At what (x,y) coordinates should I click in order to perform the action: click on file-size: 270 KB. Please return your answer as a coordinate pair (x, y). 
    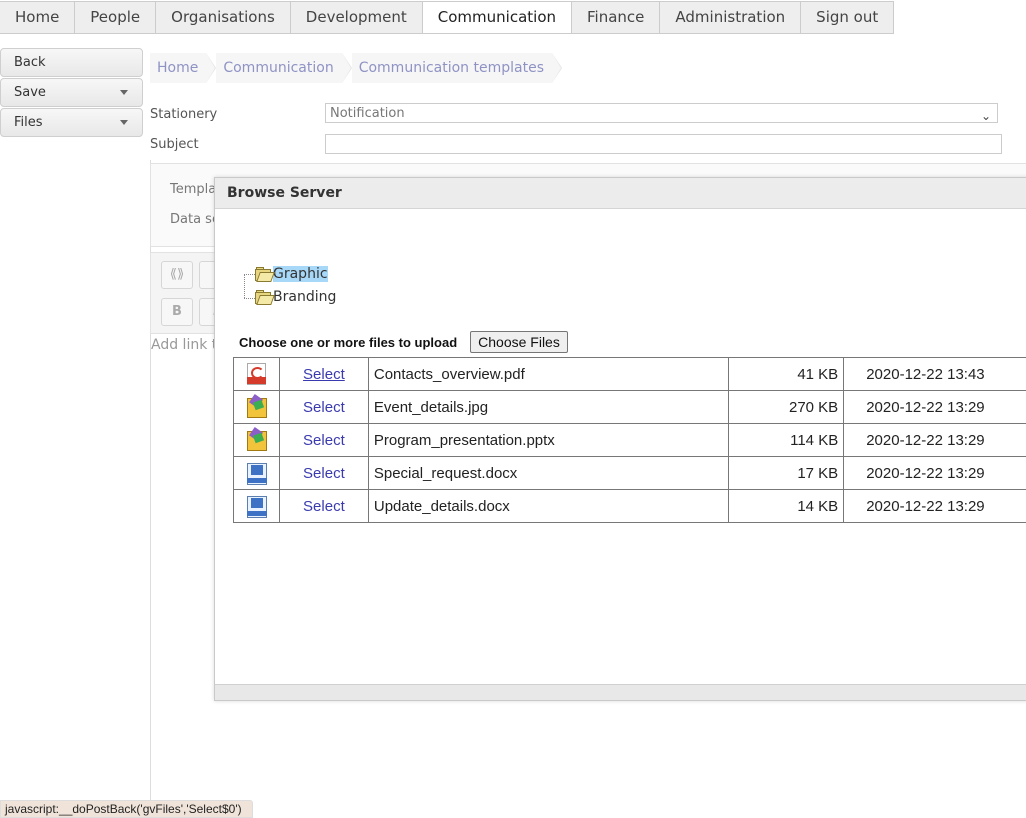
    Looking at the image, I should click on (786, 407).